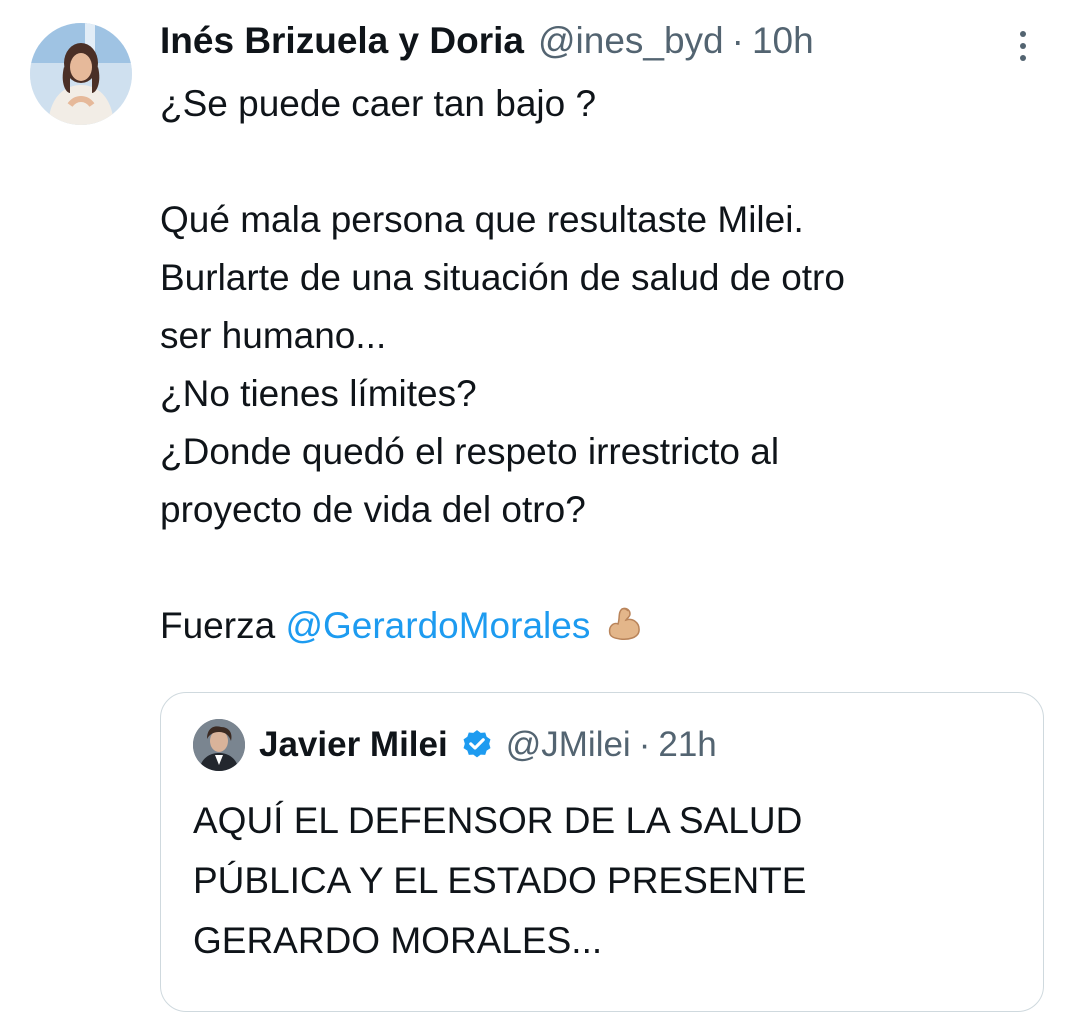 This screenshot has height=1012, width=1076. I want to click on quoted-author-avatar, so click(219, 745).